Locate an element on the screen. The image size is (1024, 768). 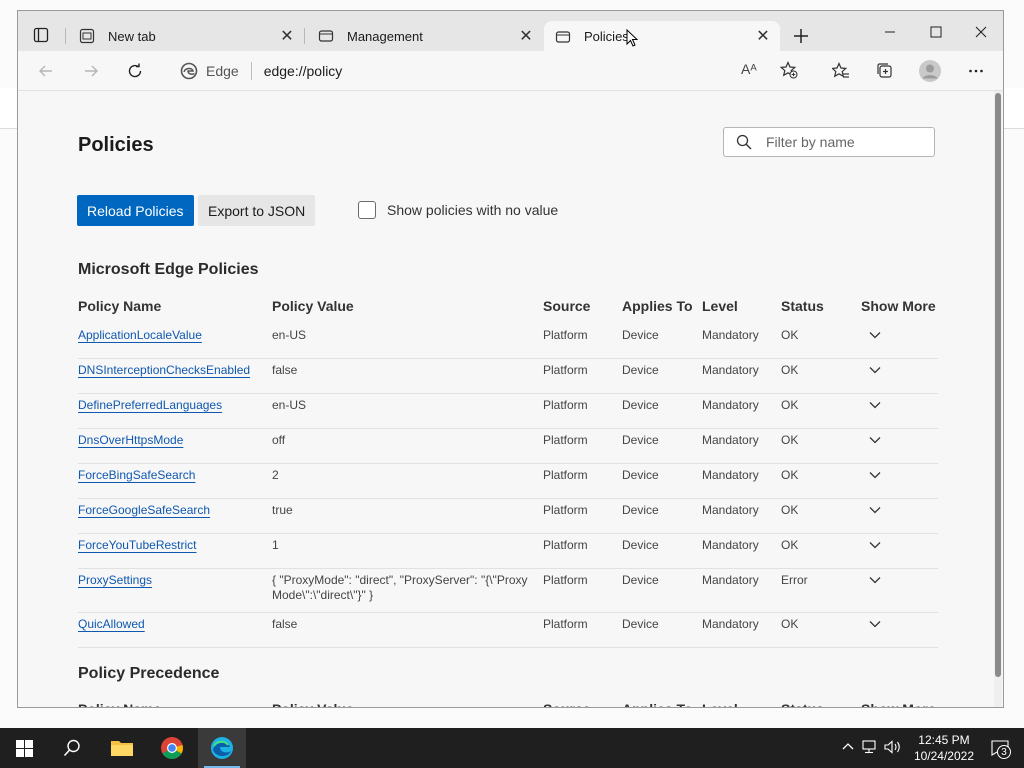
maximize-icon is located at coordinates (936, 32).